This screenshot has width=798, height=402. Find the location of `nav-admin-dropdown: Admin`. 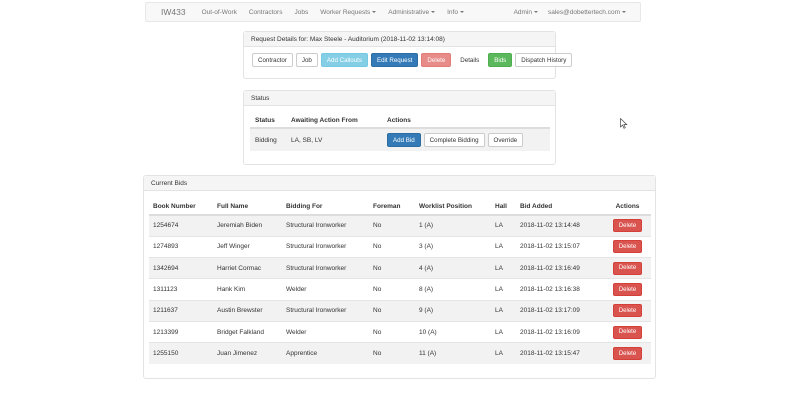

nav-admin-dropdown: Admin is located at coordinates (526, 12).